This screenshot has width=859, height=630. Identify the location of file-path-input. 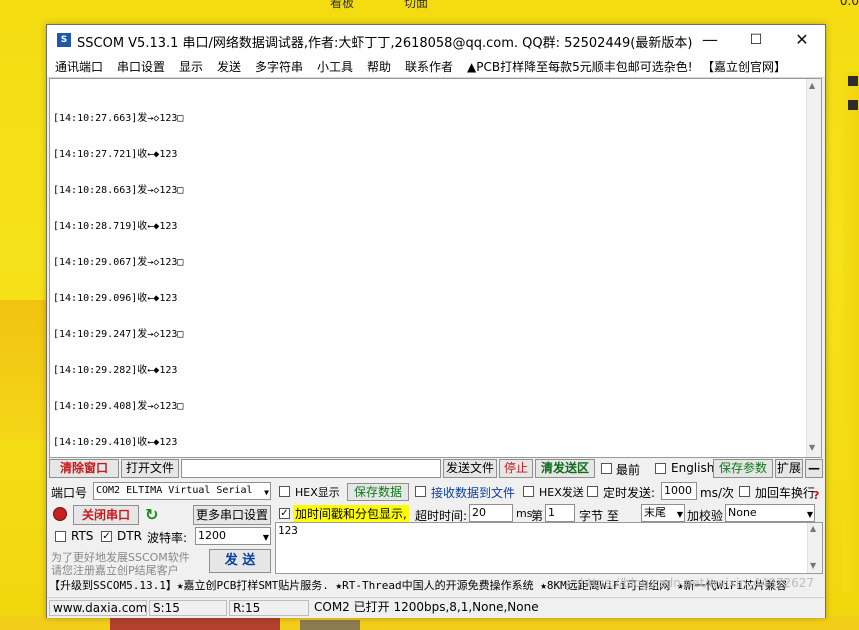
(311, 468).